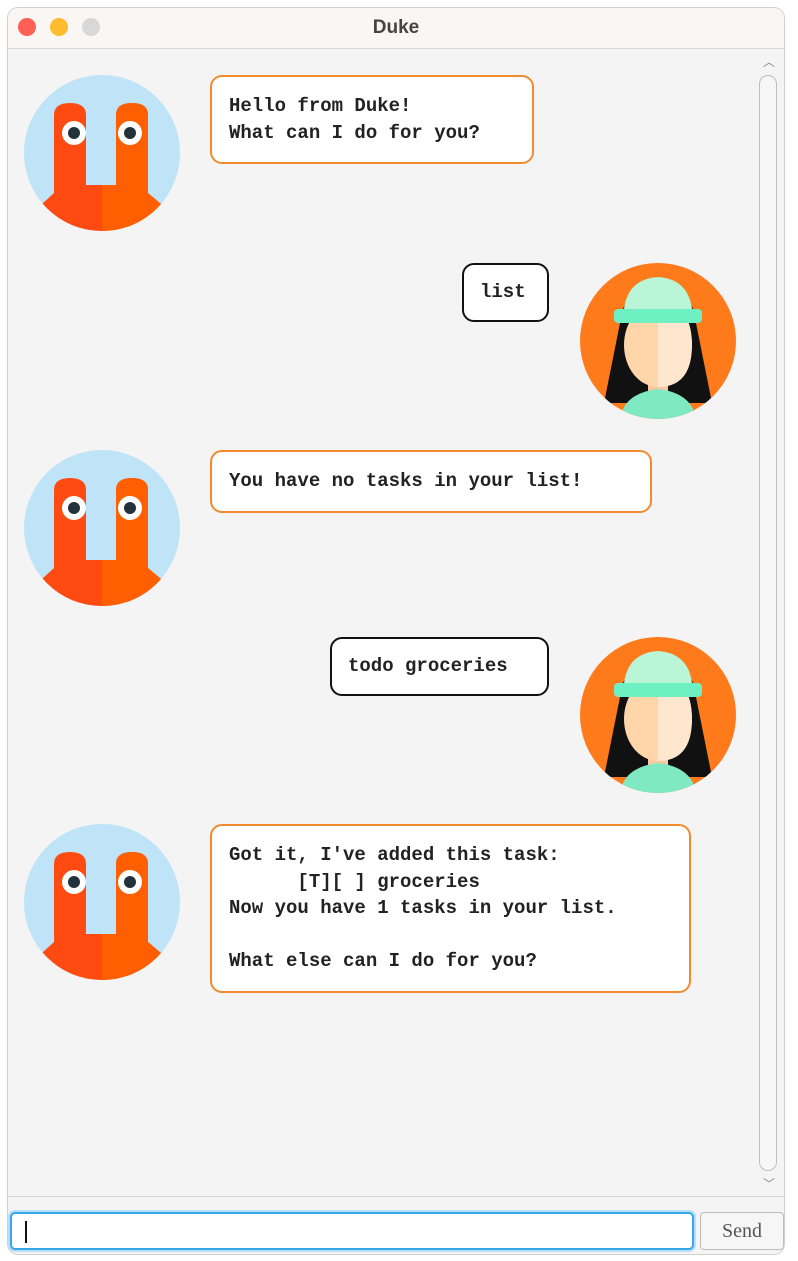  What do you see at coordinates (769, 1184) in the screenshot?
I see `scroll-down-icon: ﹀` at bounding box center [769, 1184].